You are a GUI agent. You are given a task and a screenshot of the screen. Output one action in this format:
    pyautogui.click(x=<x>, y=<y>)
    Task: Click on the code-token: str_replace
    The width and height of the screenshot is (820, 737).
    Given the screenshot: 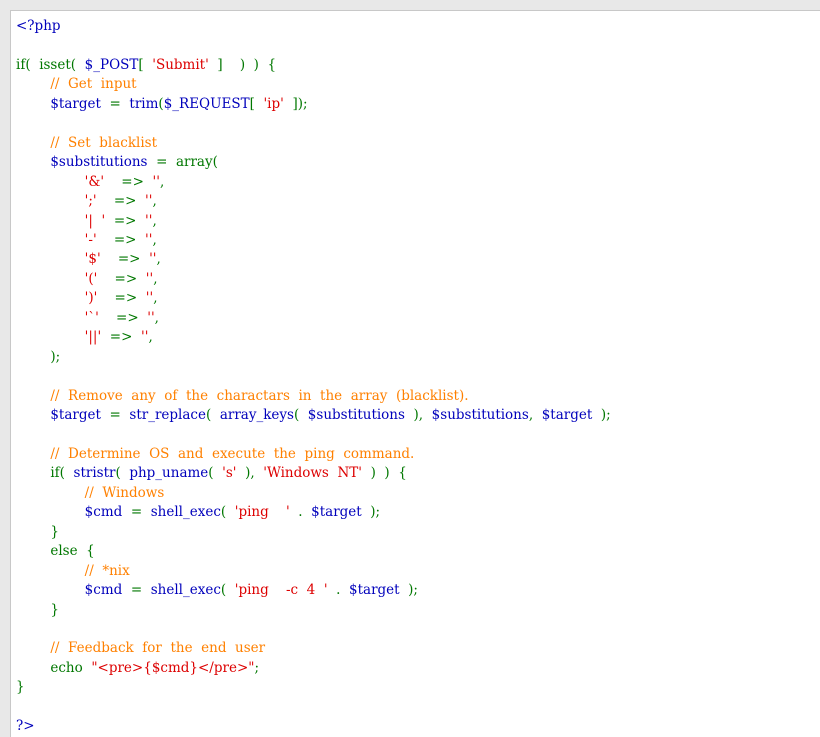 What is the action you would take?
    pyautogui.click(x=167, y=415)
    